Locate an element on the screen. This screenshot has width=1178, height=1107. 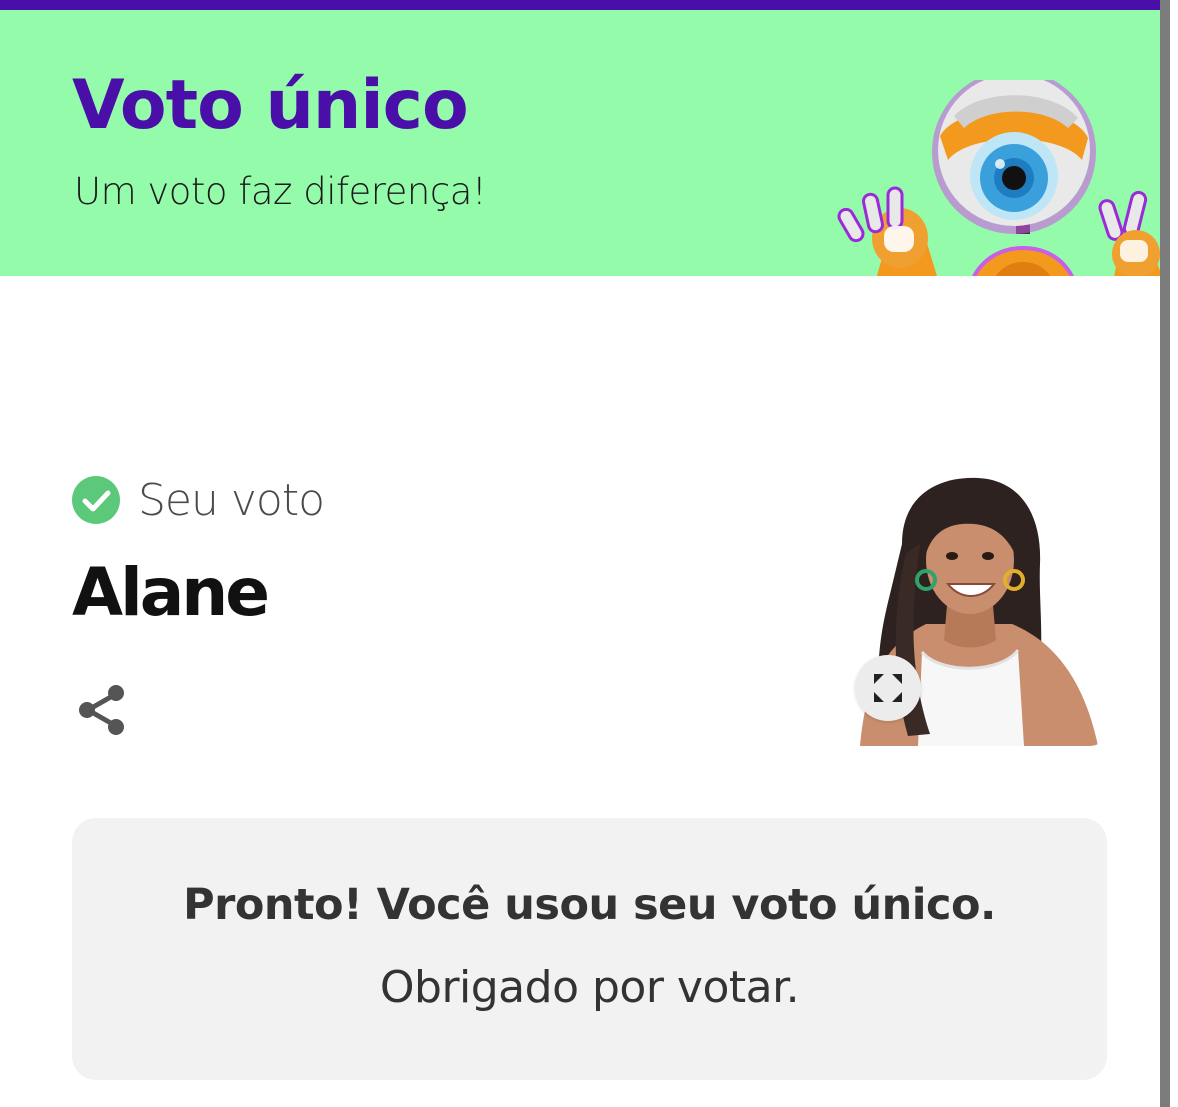
confirmation-message: Obrigado por votar. is located at coordinates (589, 987).